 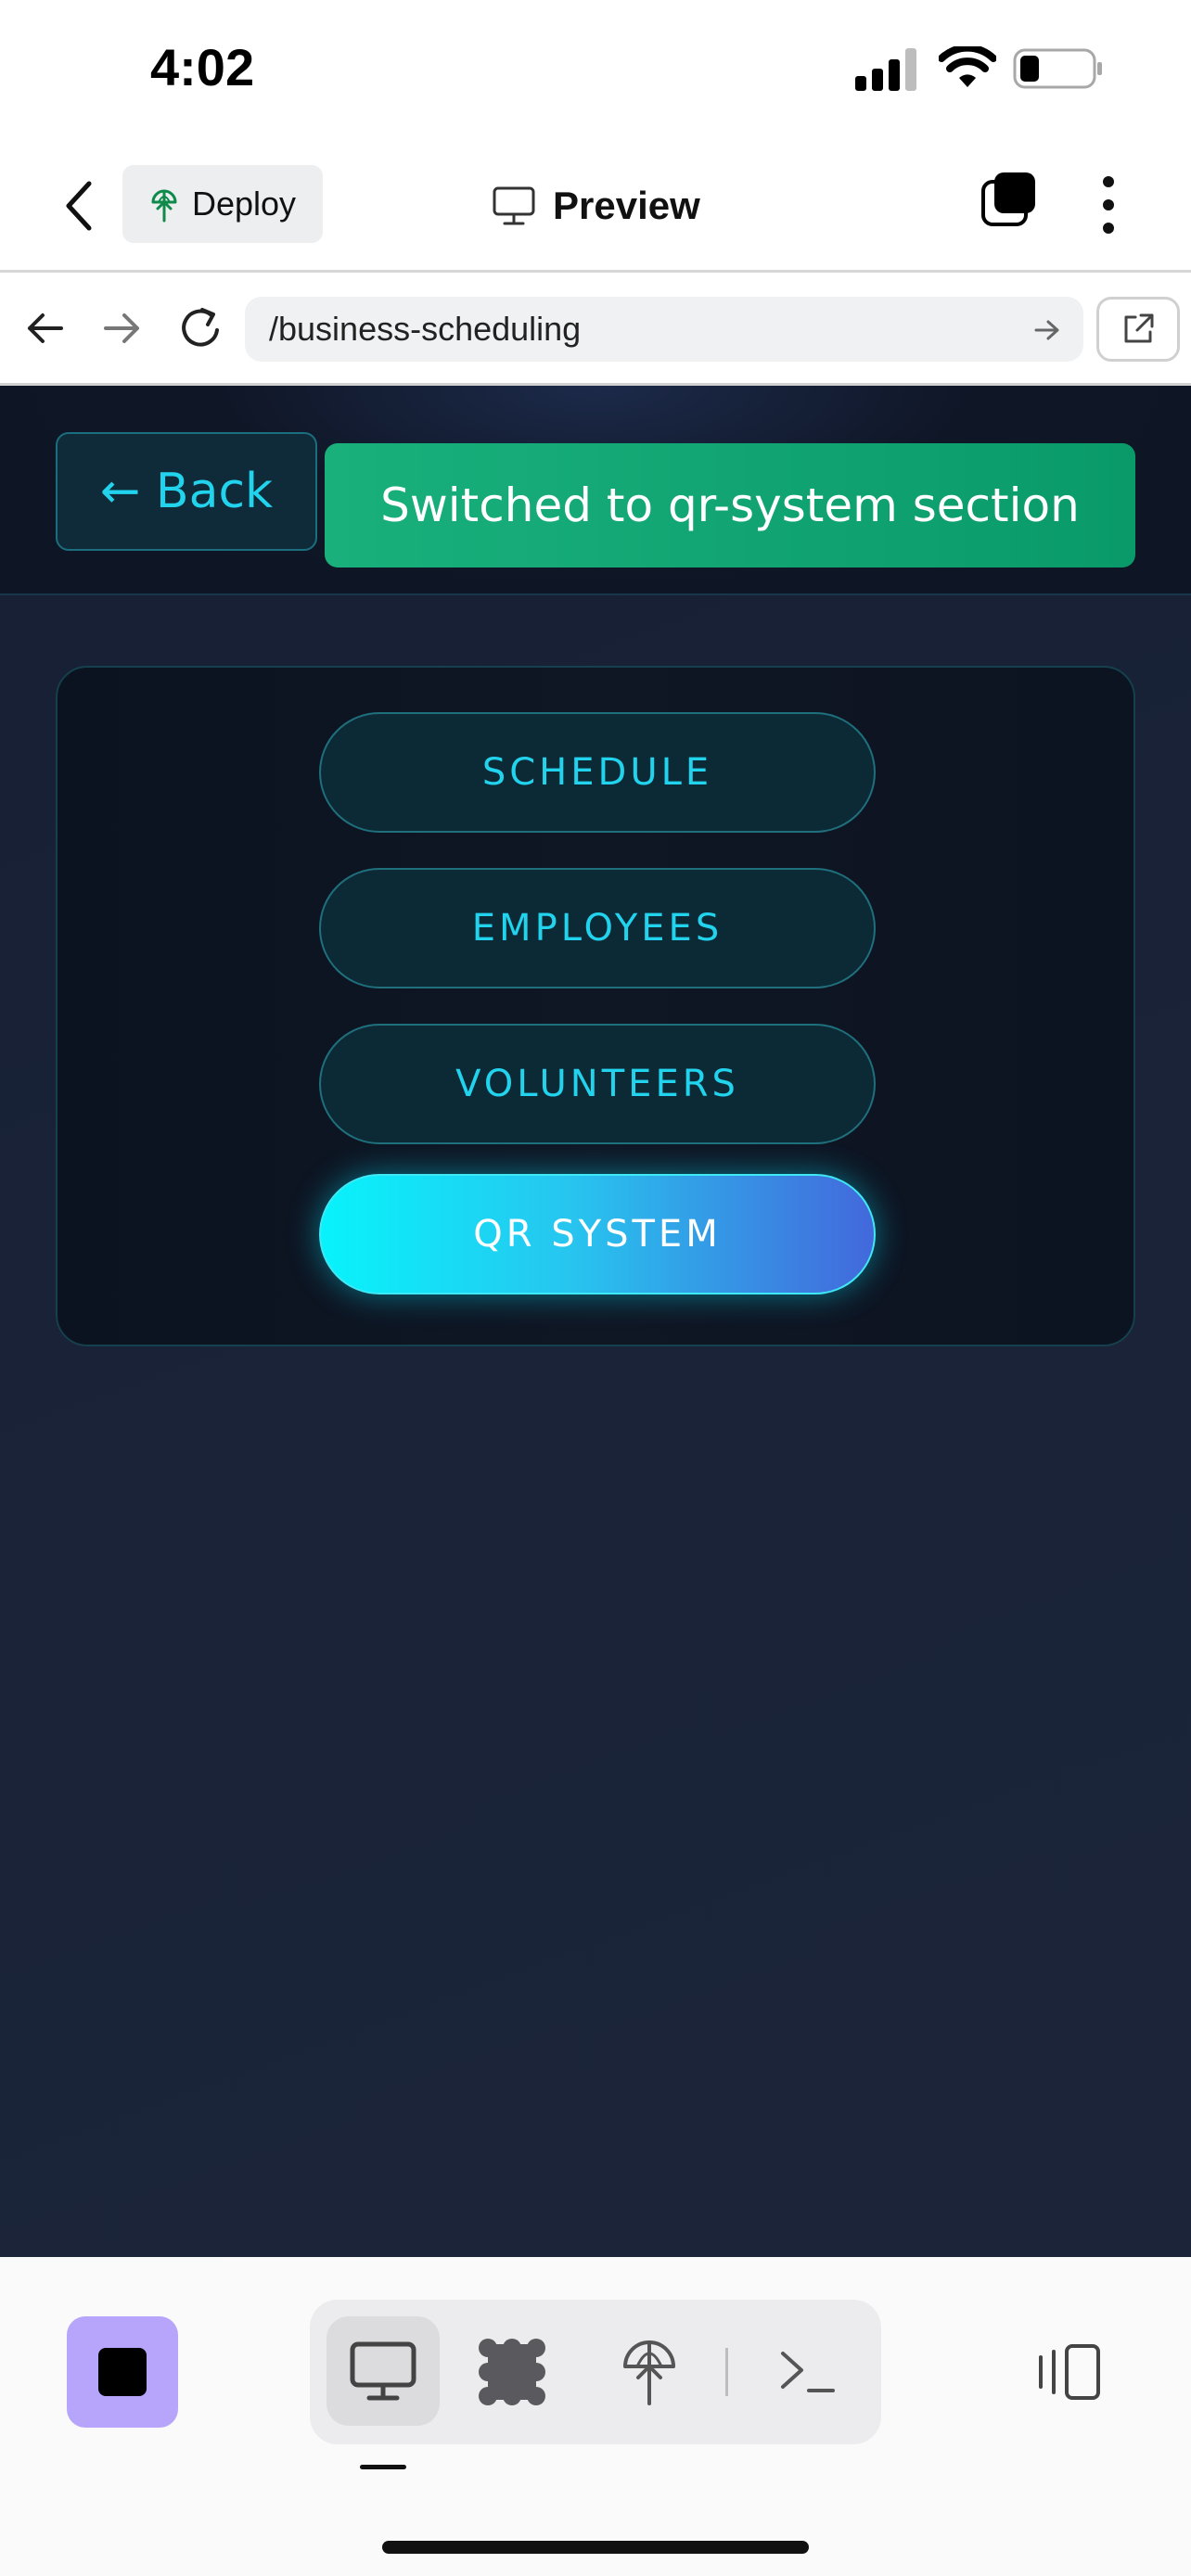 I want to click on reload-icon, so click(x=201, y=327).